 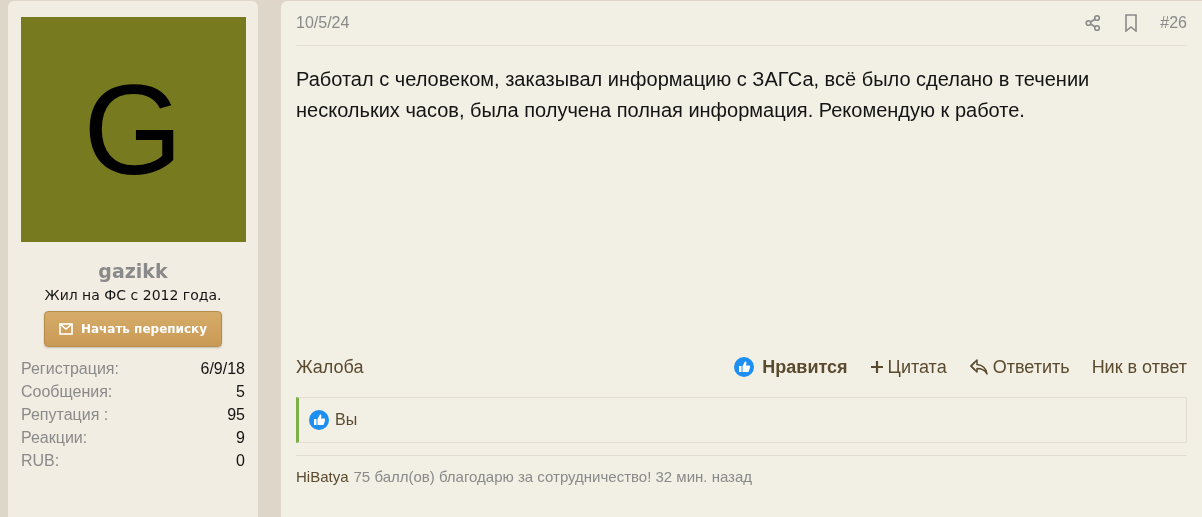 I want to click on stat-value: 6/9/18, so click(x=222, y=369).